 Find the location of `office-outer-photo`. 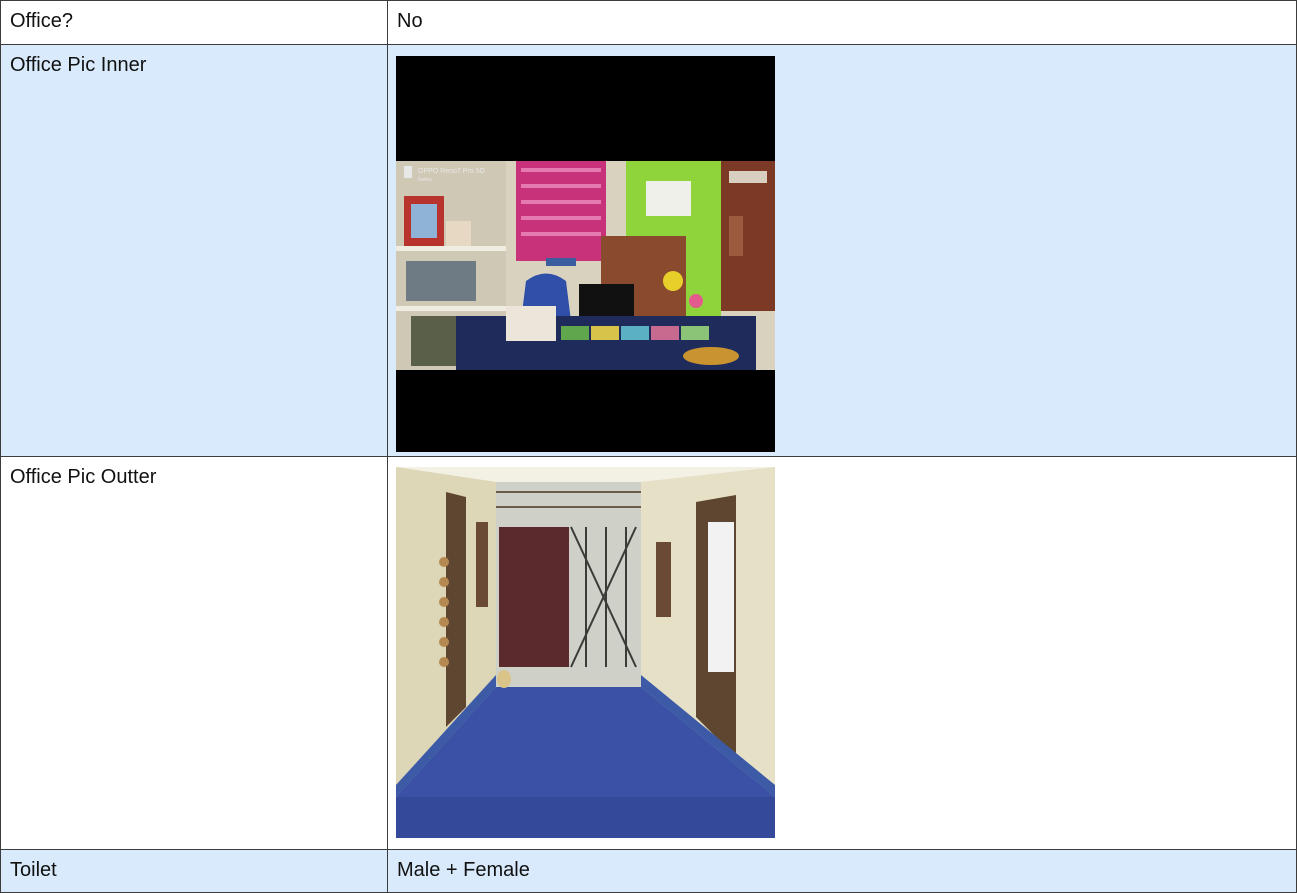

office-outer-photo is located at coordinates (585, 652).